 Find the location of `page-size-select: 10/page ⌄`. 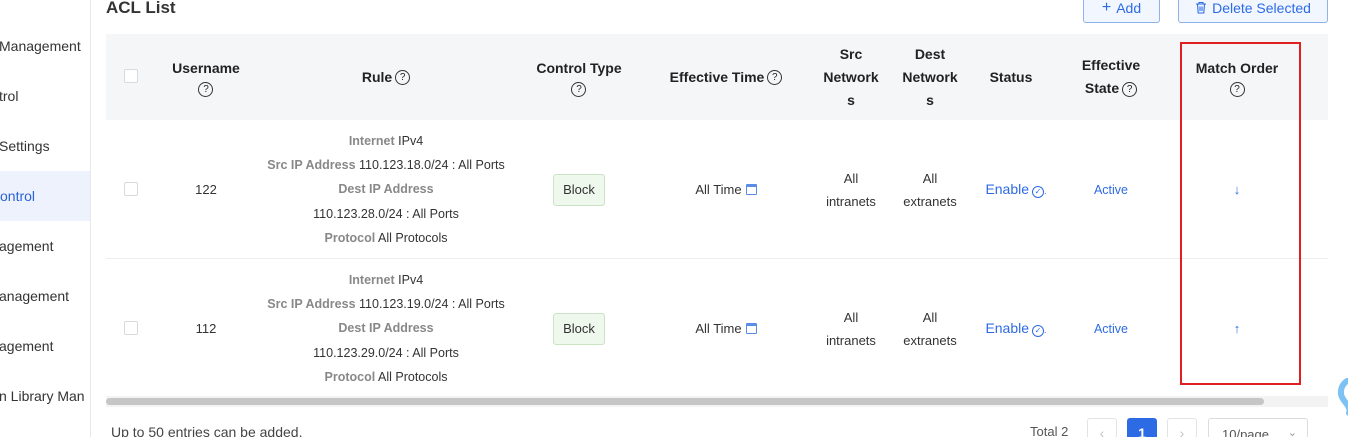

page-size-select: 10/page ⌄ is located at coordinates (1258, 427).